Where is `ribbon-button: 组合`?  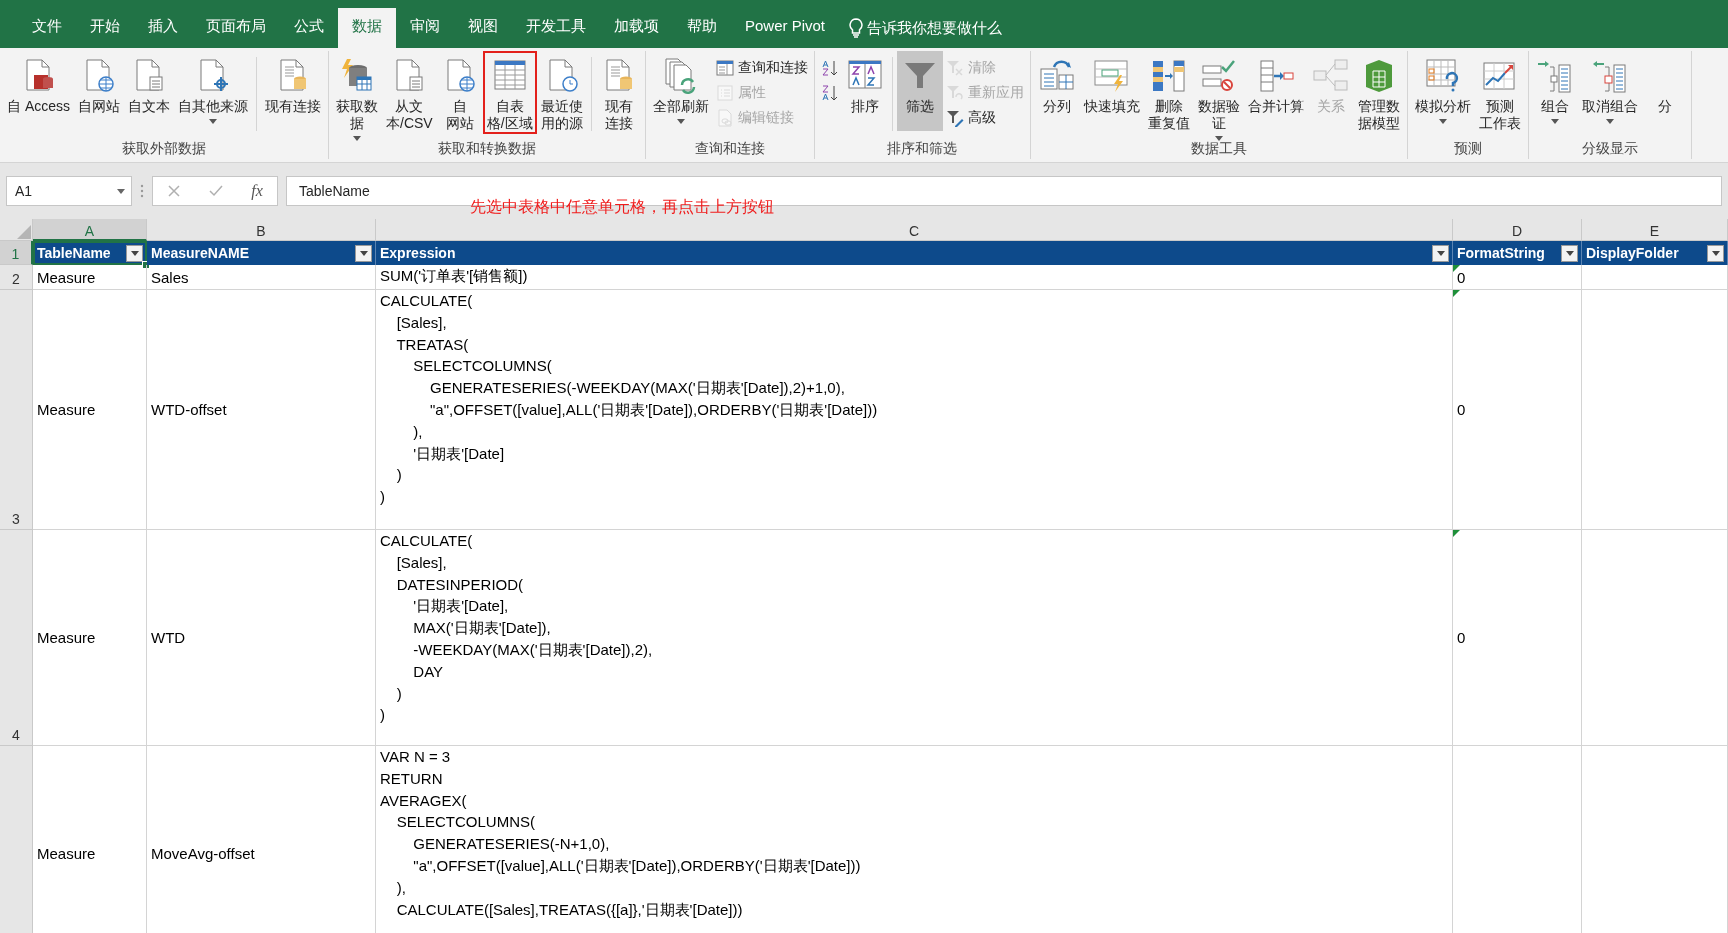
ribbon-button: 组合 is located at coordinates (1554, 91).